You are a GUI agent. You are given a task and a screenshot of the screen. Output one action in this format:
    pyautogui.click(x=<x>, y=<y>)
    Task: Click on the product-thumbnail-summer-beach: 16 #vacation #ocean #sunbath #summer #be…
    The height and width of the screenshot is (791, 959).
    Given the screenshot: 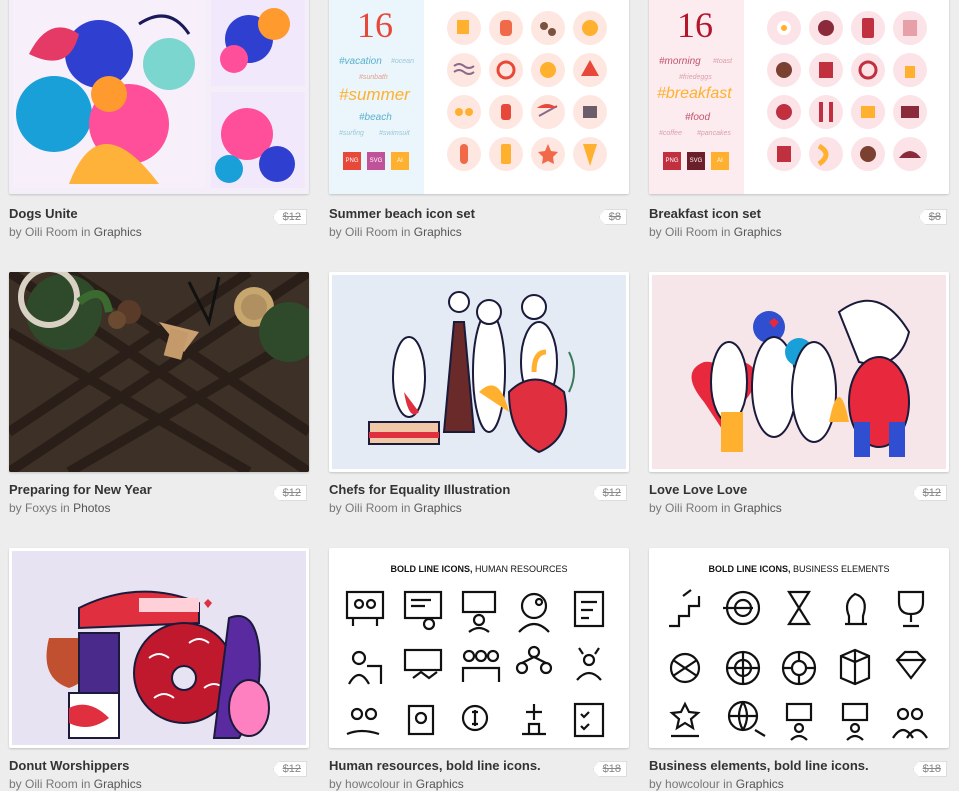 What is the action you would take?
    pyautogui.click(x=479, y=97)
    